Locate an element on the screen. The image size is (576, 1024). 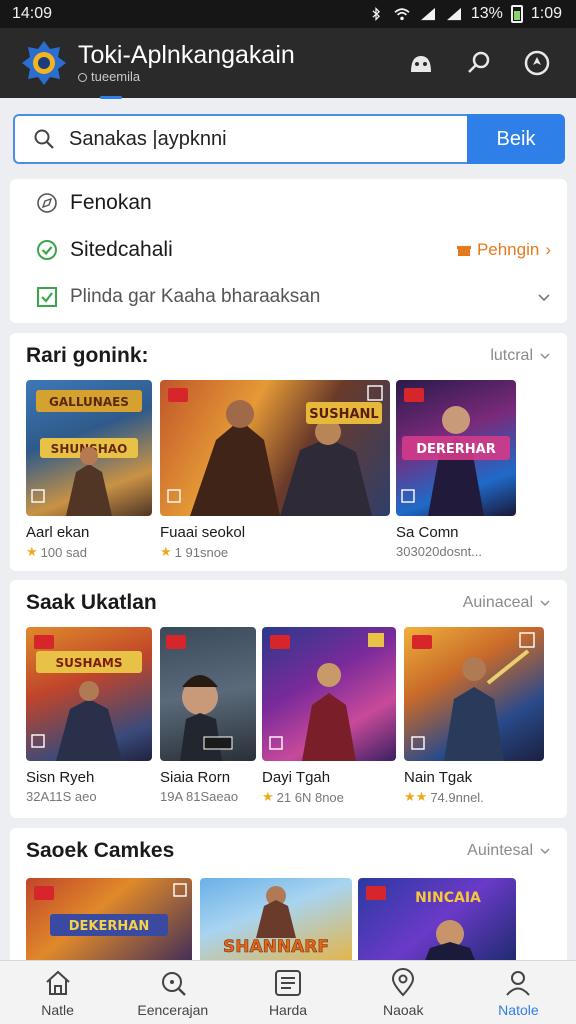
game-cover-image is located at coordinates (329, 694).